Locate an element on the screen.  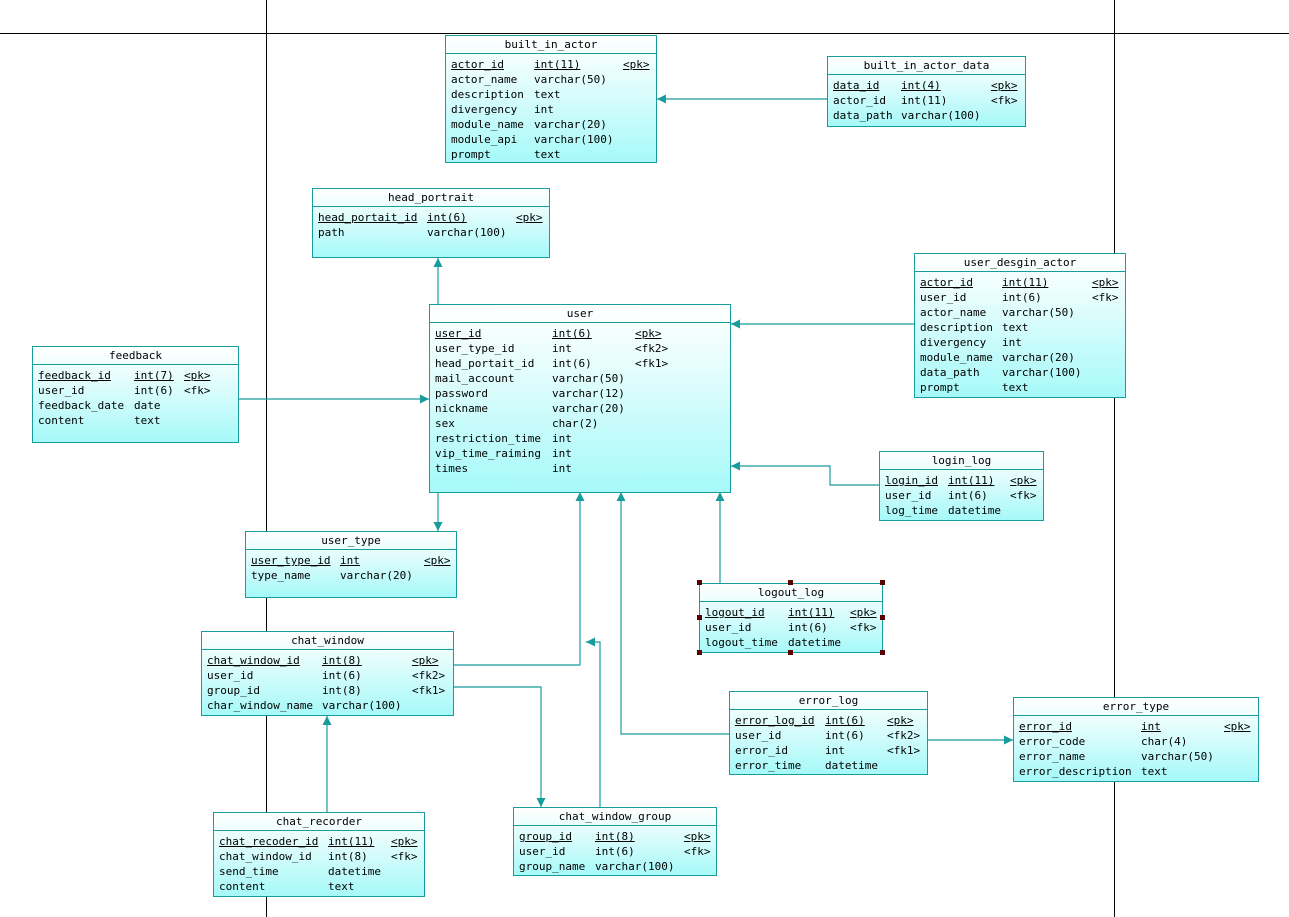
column-name: feedback_date is located at coordinates (81, 405).